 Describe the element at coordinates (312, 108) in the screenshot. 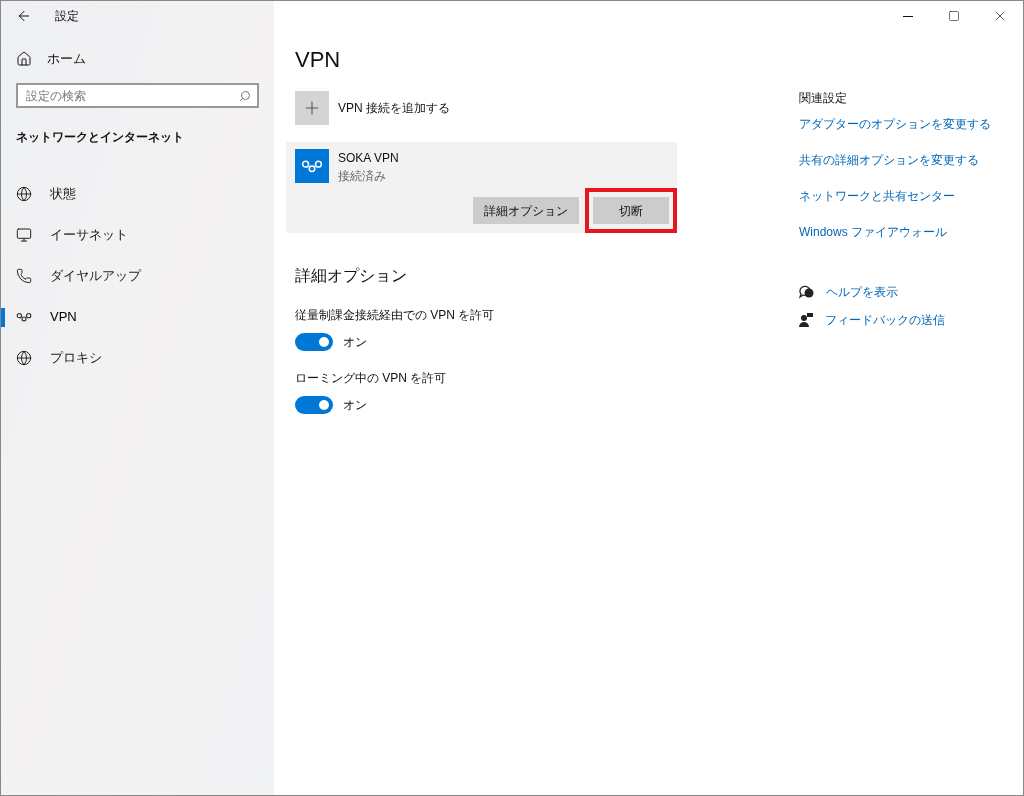

I see `add-button` at that location.